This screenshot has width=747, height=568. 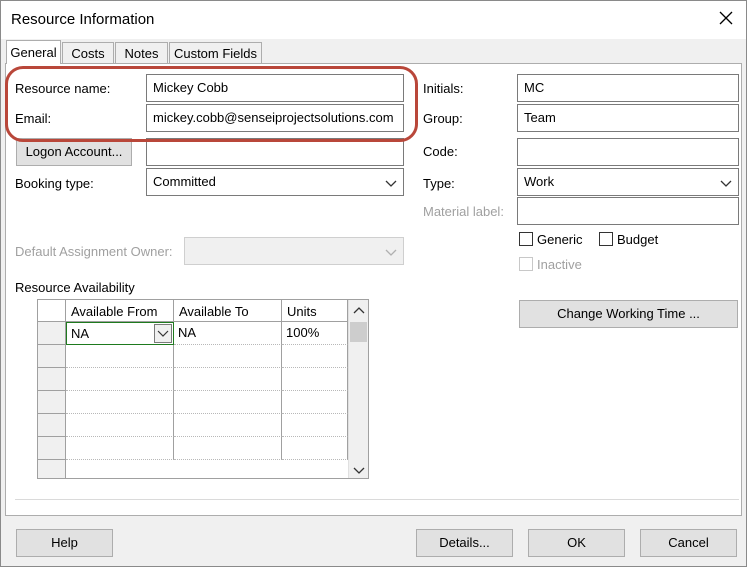 I want to click on tab-custom-fields-label: Custom Fields, so click(x=215, y=53).